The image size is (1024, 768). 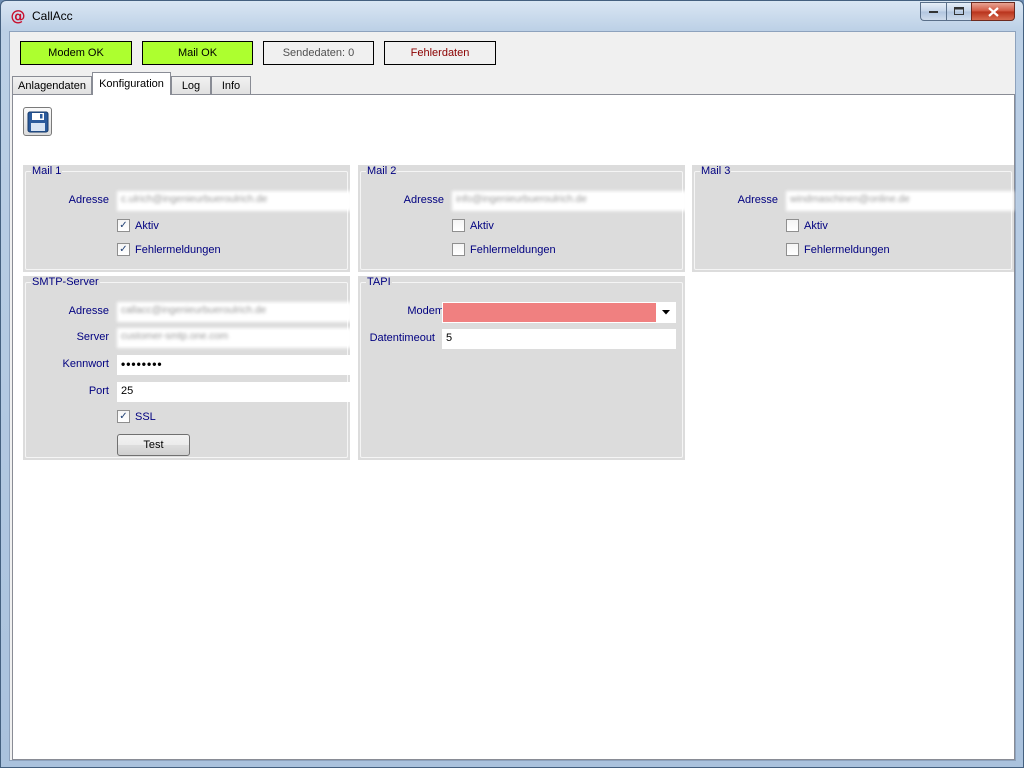 What do you see at coordinates (521, 368) in the screenshot?
I see `tapi-group: TAPI Modem Datentimeout 5` at bounding box center [521, 368].